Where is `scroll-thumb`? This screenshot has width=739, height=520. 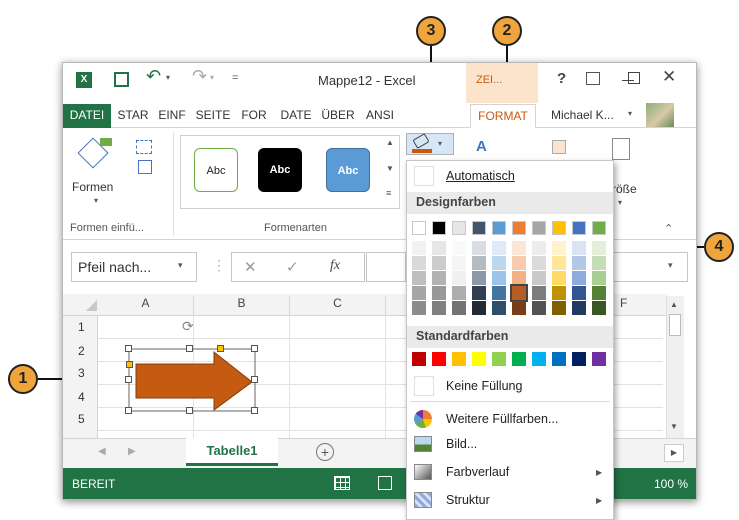
scroll-thumb is located at coordinates (675, 325).